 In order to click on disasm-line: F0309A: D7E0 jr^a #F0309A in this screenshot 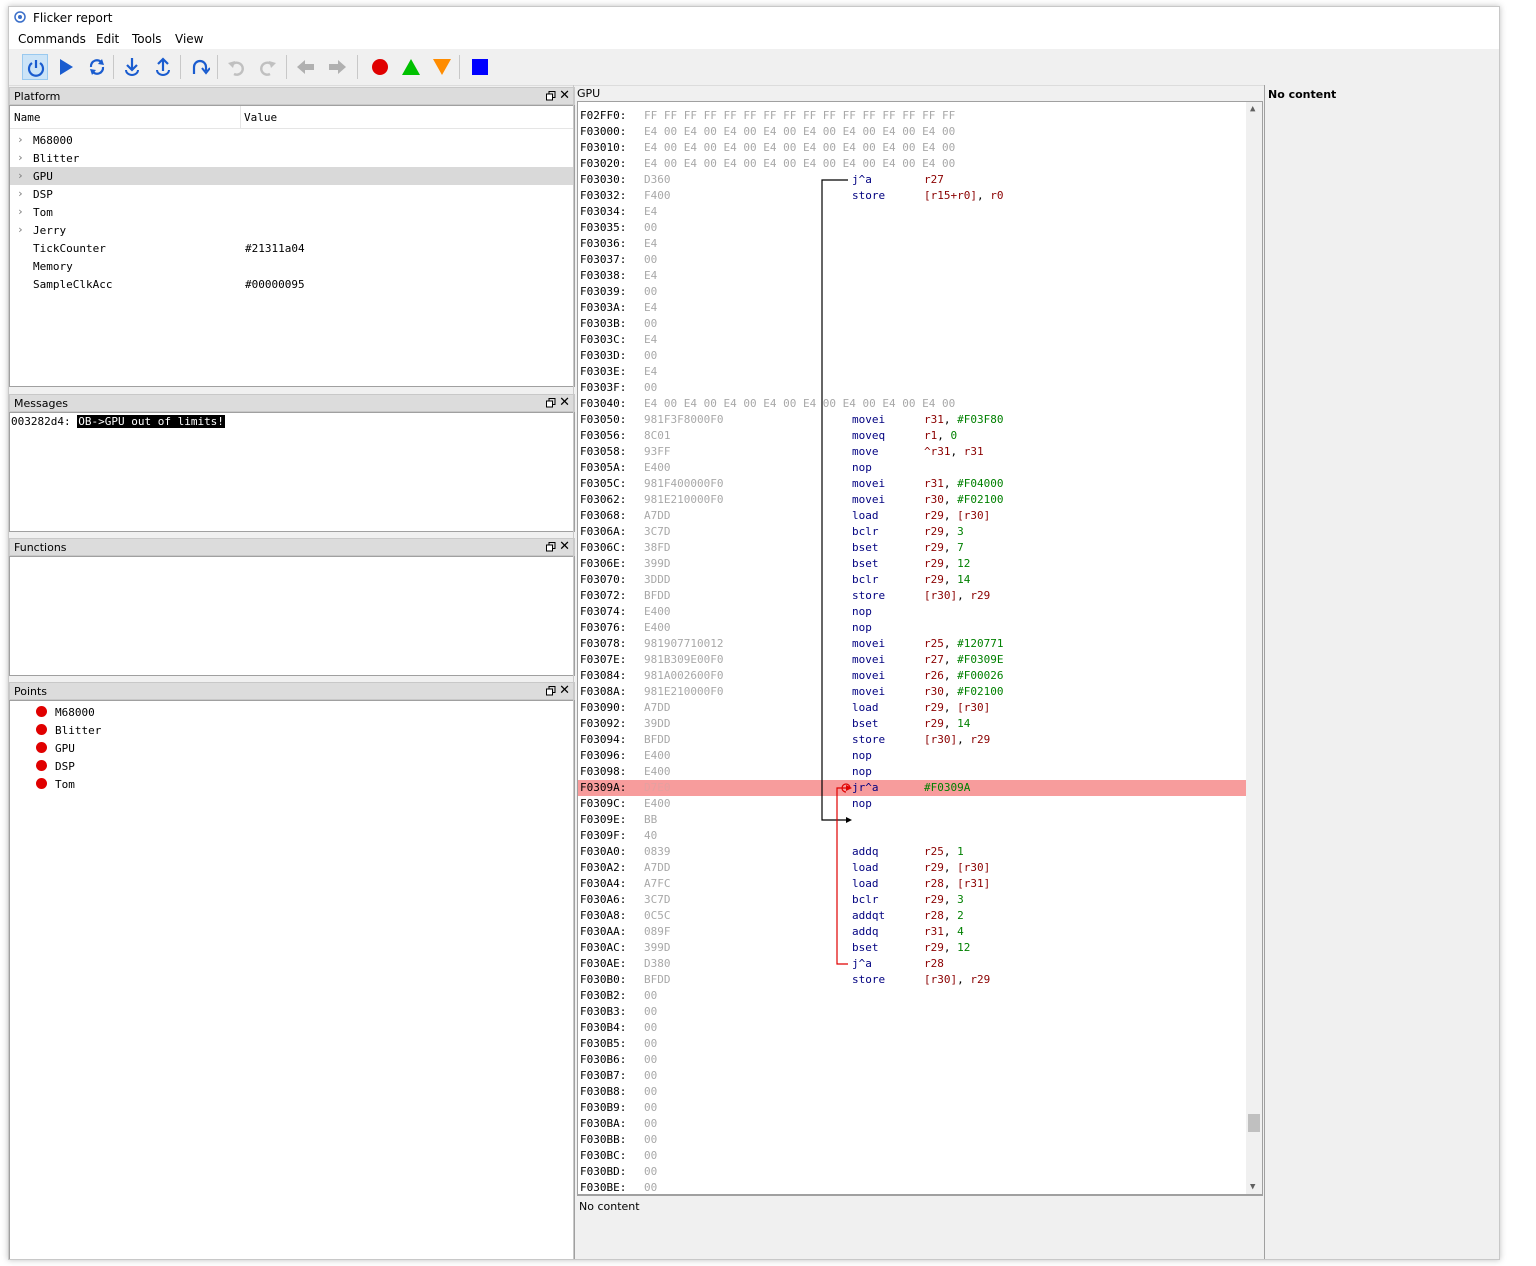, I will do `click(912, 788)`.